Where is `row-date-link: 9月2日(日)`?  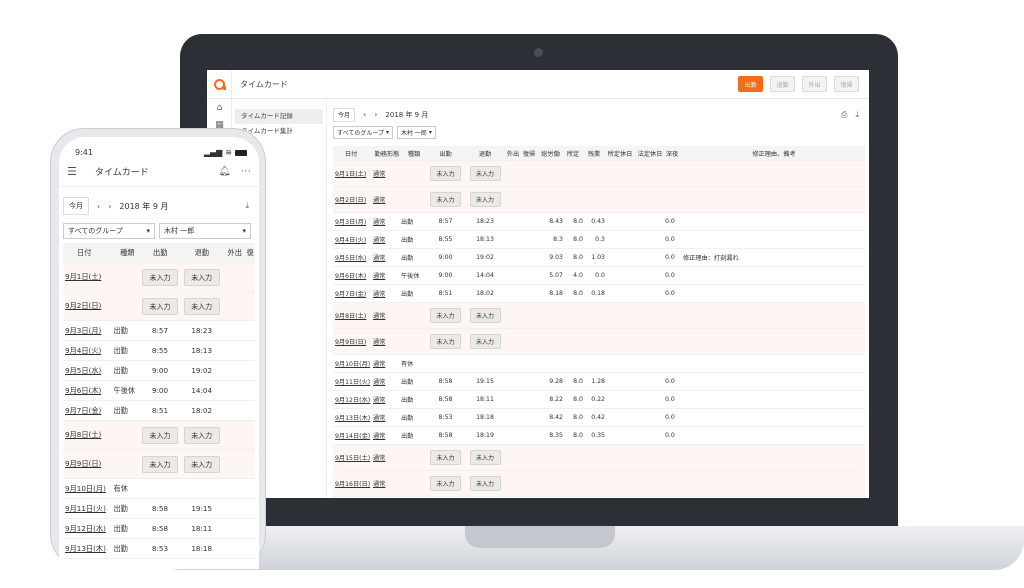
row-date-link: 9月2日(日) is located at coordinates (353, 199).